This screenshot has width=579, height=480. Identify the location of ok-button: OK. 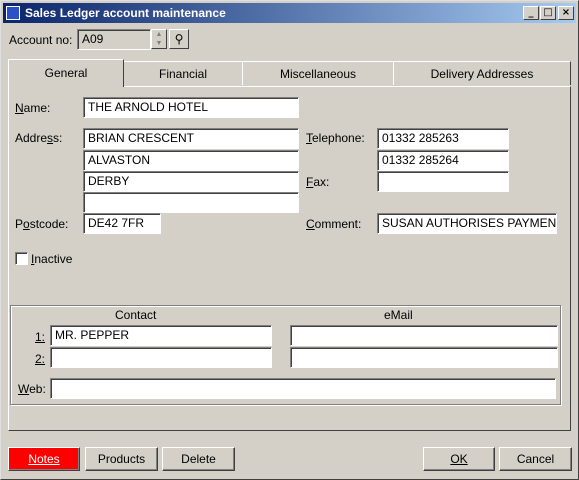
(459, 459).